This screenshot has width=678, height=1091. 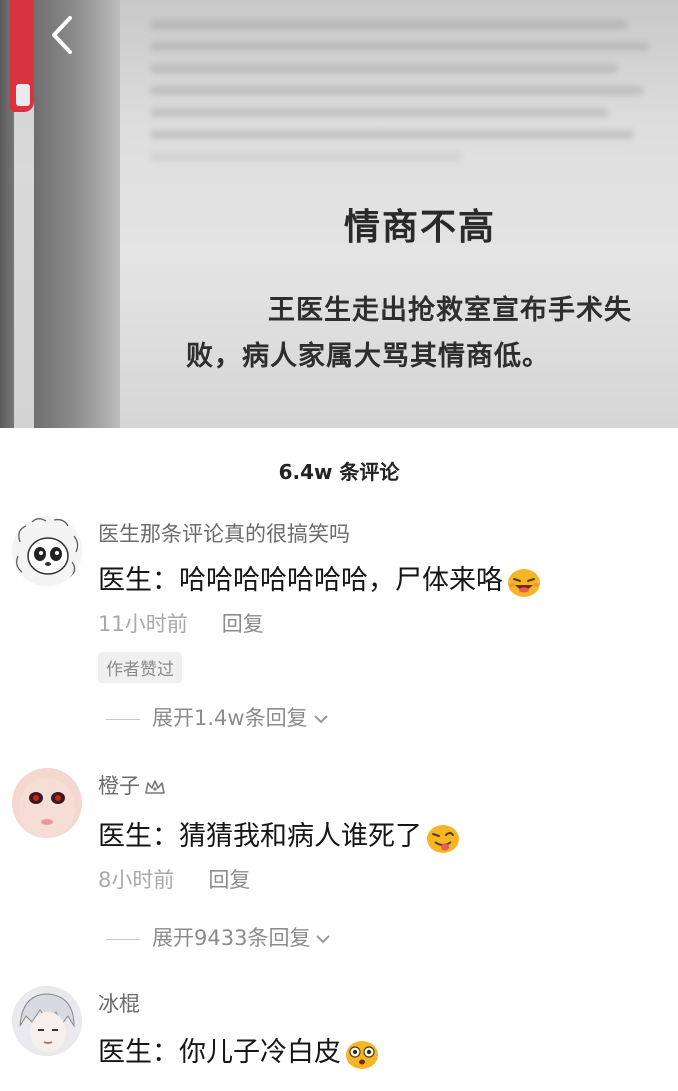 I want to click on grinning-emoji-icon, so click(x=524, y=582).